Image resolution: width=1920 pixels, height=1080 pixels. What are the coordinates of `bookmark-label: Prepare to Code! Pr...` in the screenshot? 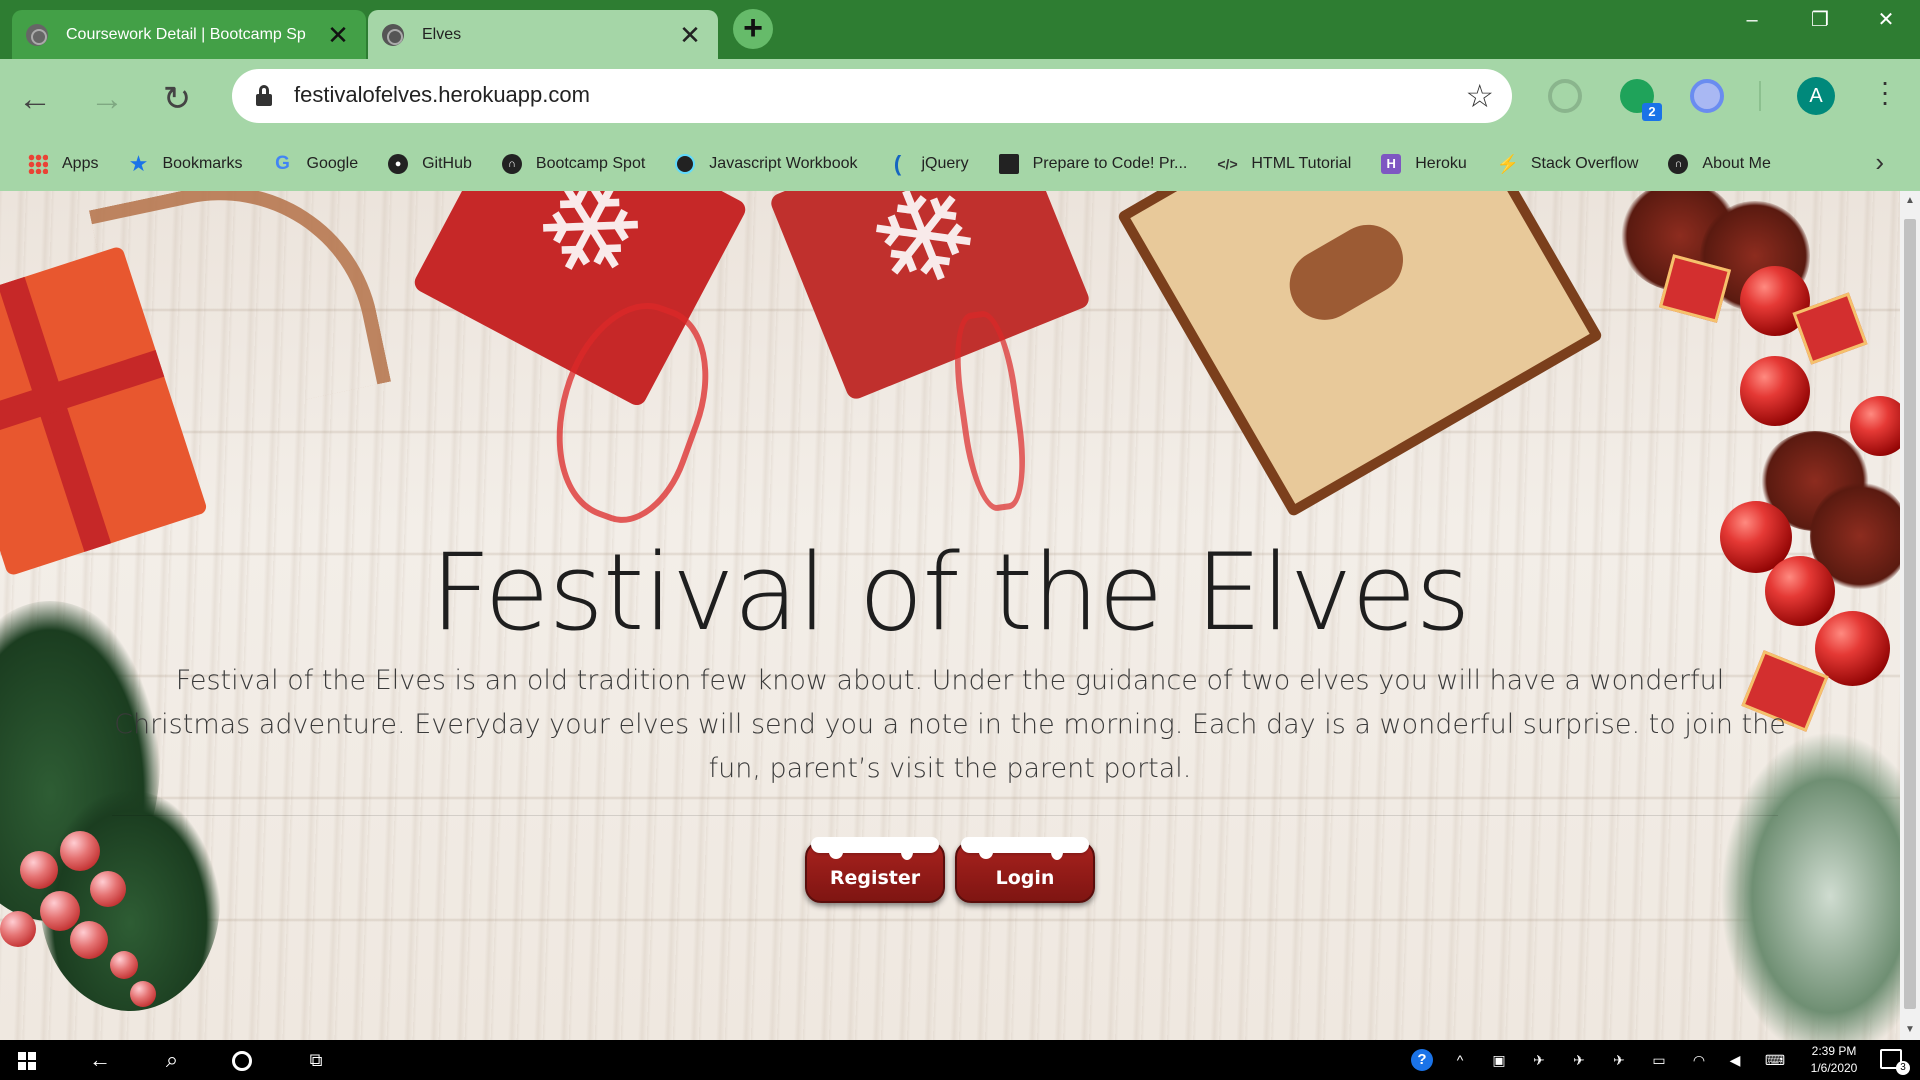 It's located at (1110, 163).